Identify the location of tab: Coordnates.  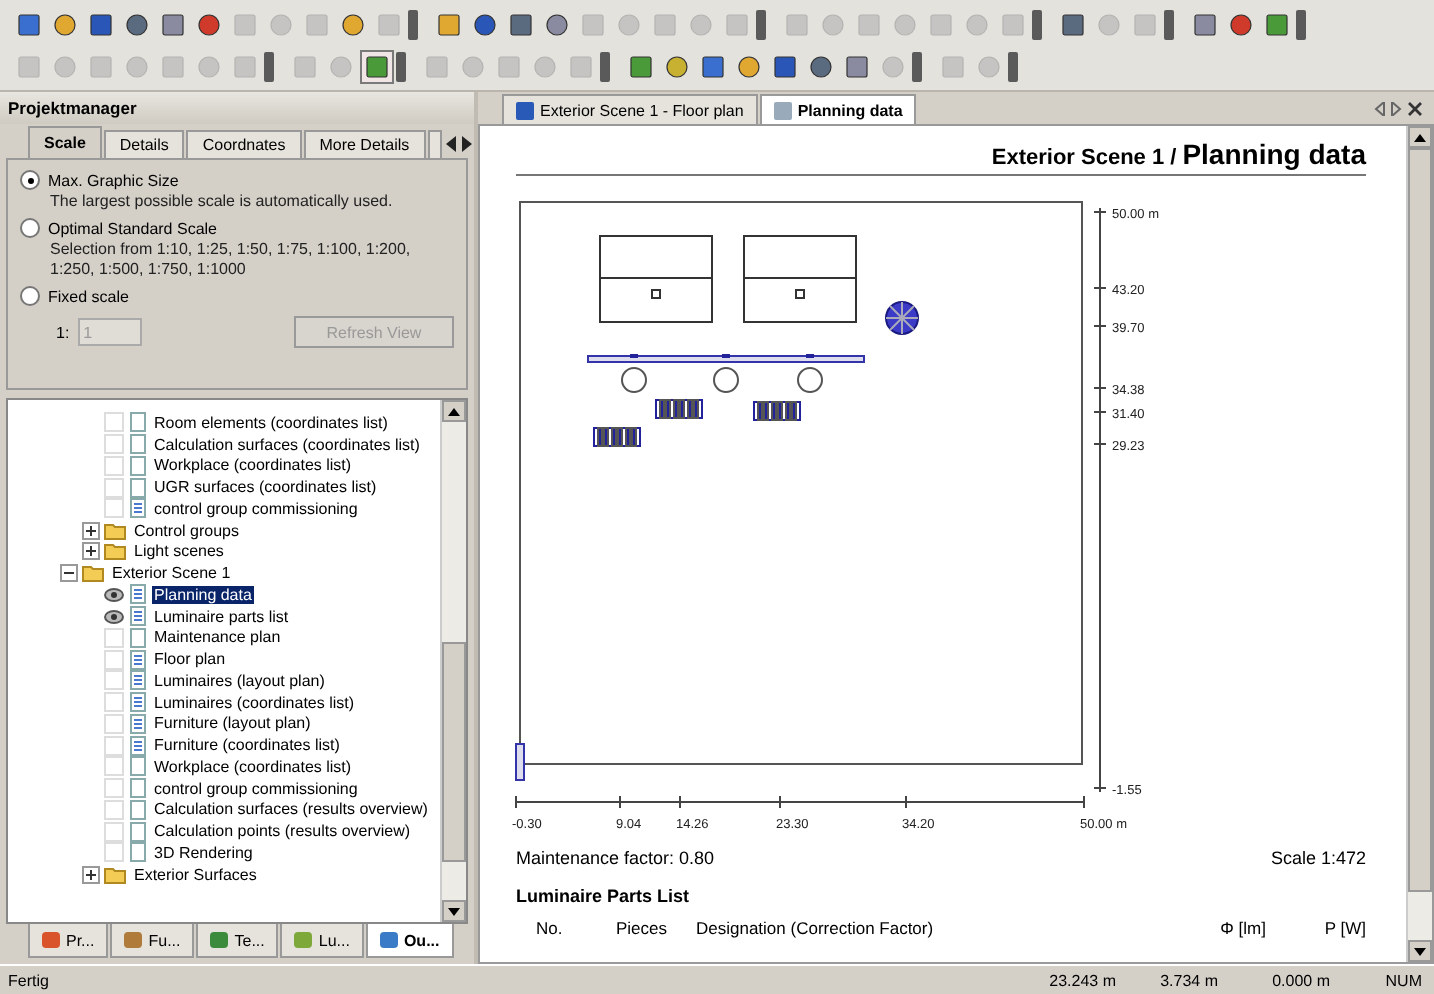
(244, 144).